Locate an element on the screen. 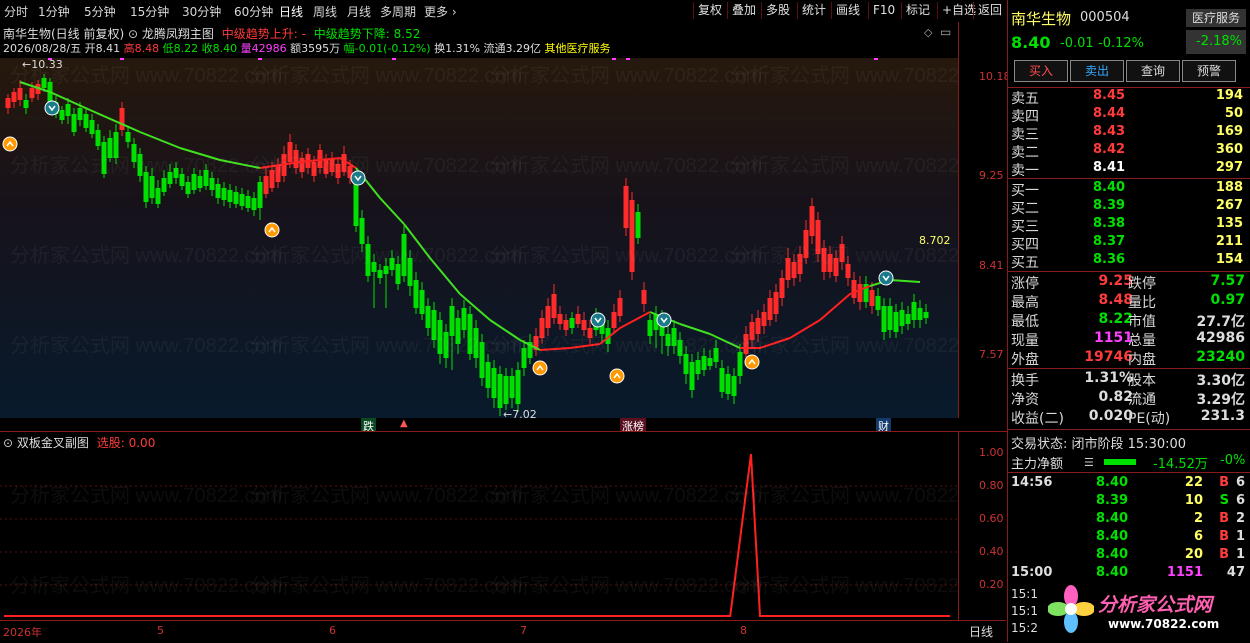 Image resolution: width=1250 pixels, height=643 pixels. book-row: 卖四 8.44 50 is located at coordinates (1129, 115).